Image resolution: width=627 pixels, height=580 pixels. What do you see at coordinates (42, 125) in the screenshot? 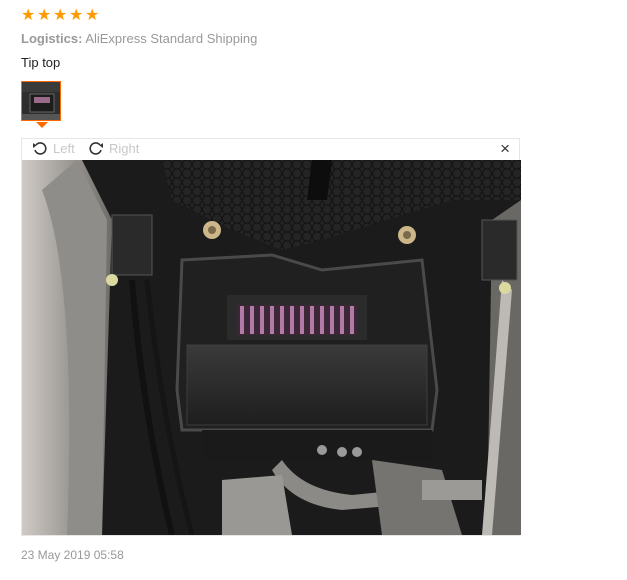
I see `thumbnail-selected-indicator` at bounding box center [42, 125].